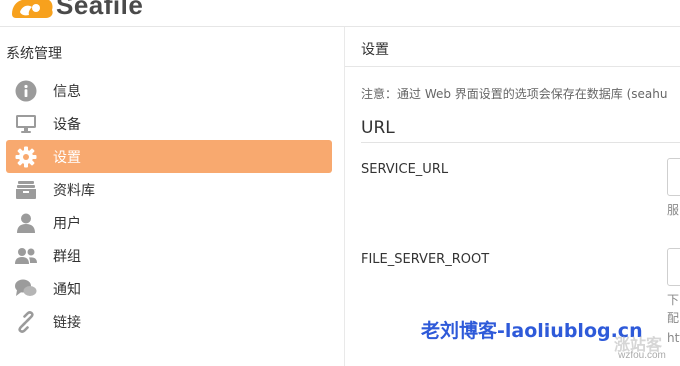 The width and height of the screenshot is (680, 366). What do you see at coordinates (26, 124) in the screenshot?
I see `monitor-icon` at bounding box center [26, 124].